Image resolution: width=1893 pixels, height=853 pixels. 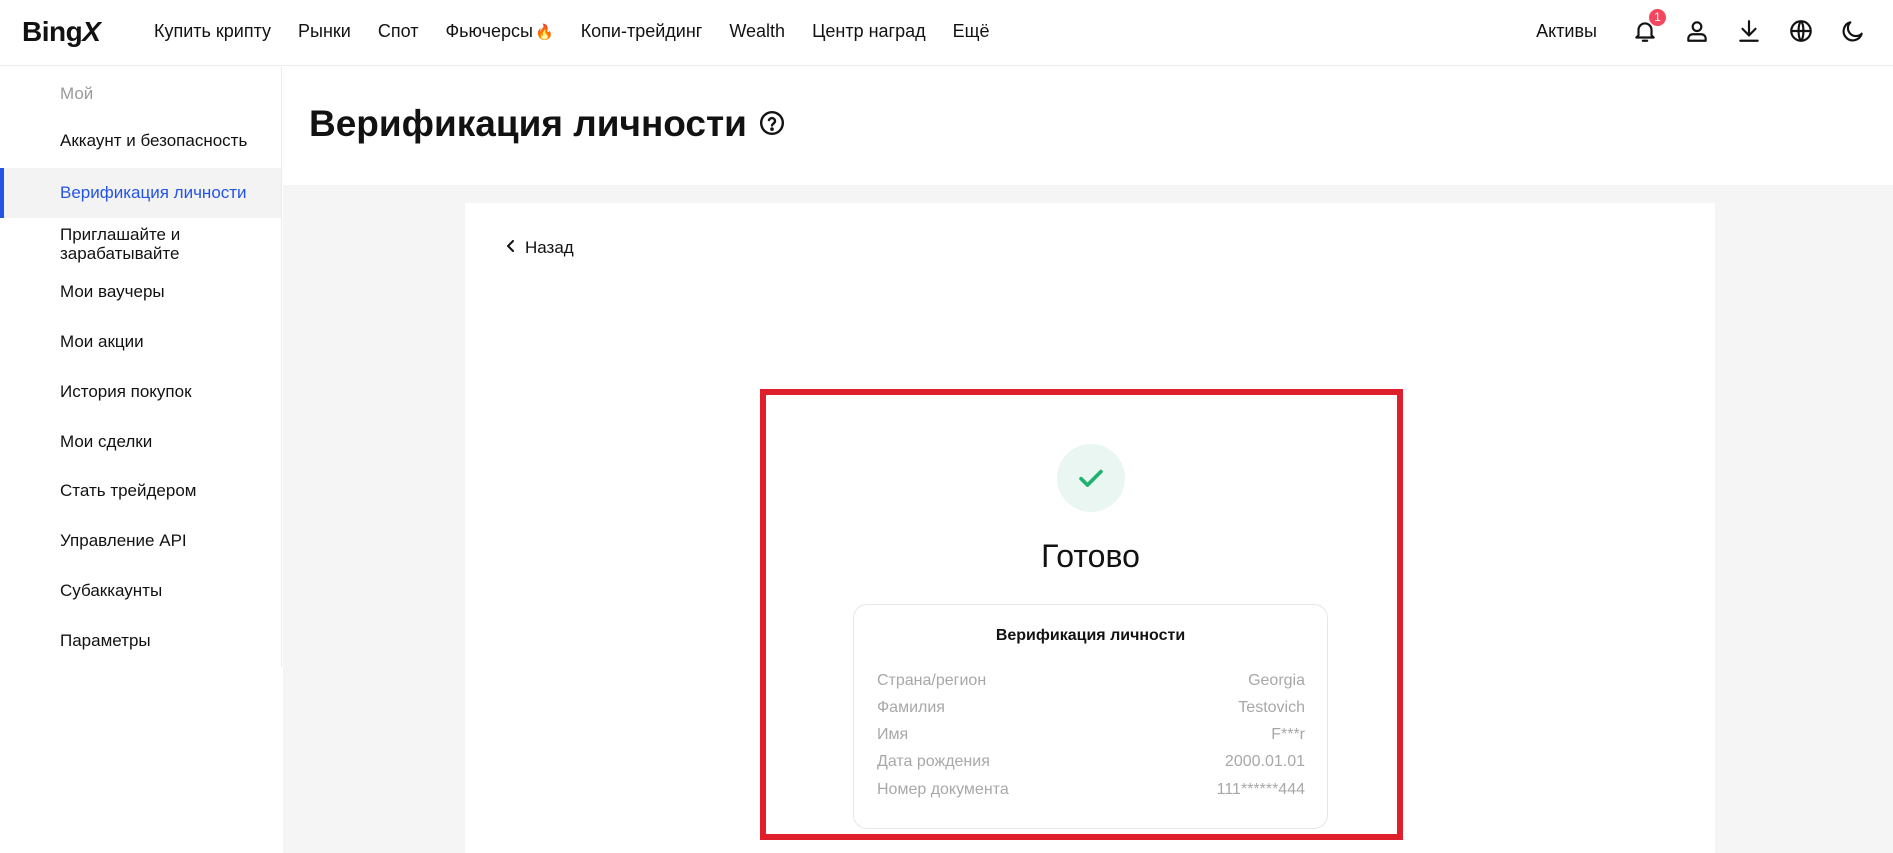 What do you see at coordinates (772, 124) in the screenshot?
I see `help-icon` at bounding box center [772, 124].